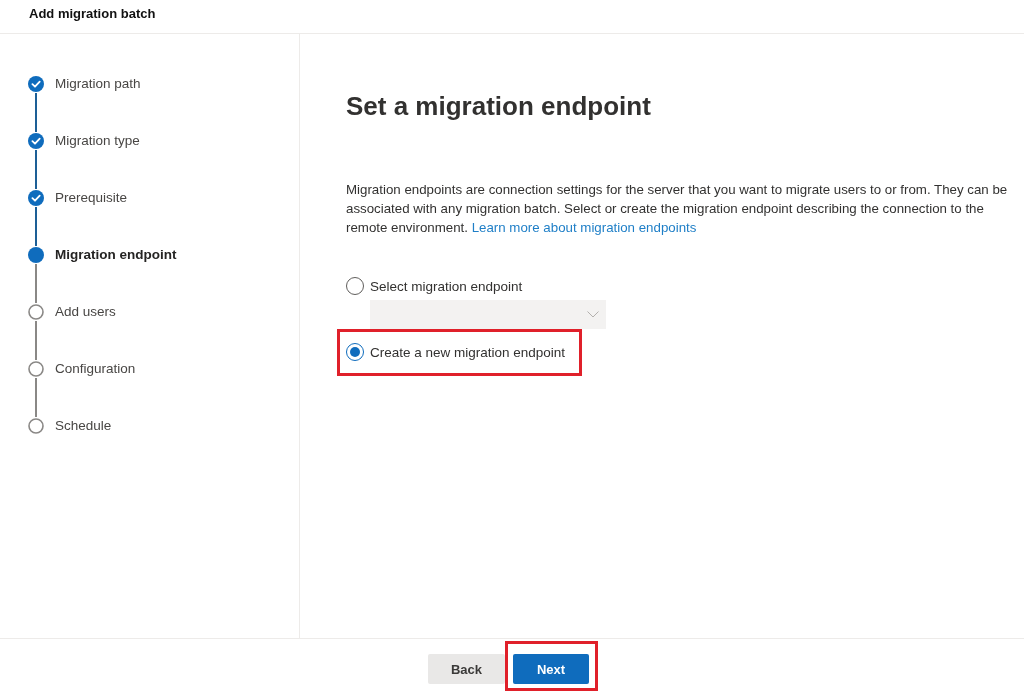  Describe the element at coordinates (91, 198) in the screenshot. I see `step-label: Prerequisite` at that location.